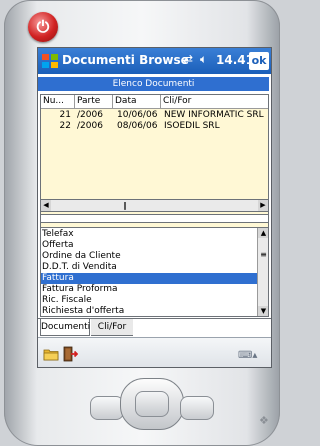 The width and height of the screenshot is (320, 446). I want to click on hardware-button-contacts, so click(197, 408).